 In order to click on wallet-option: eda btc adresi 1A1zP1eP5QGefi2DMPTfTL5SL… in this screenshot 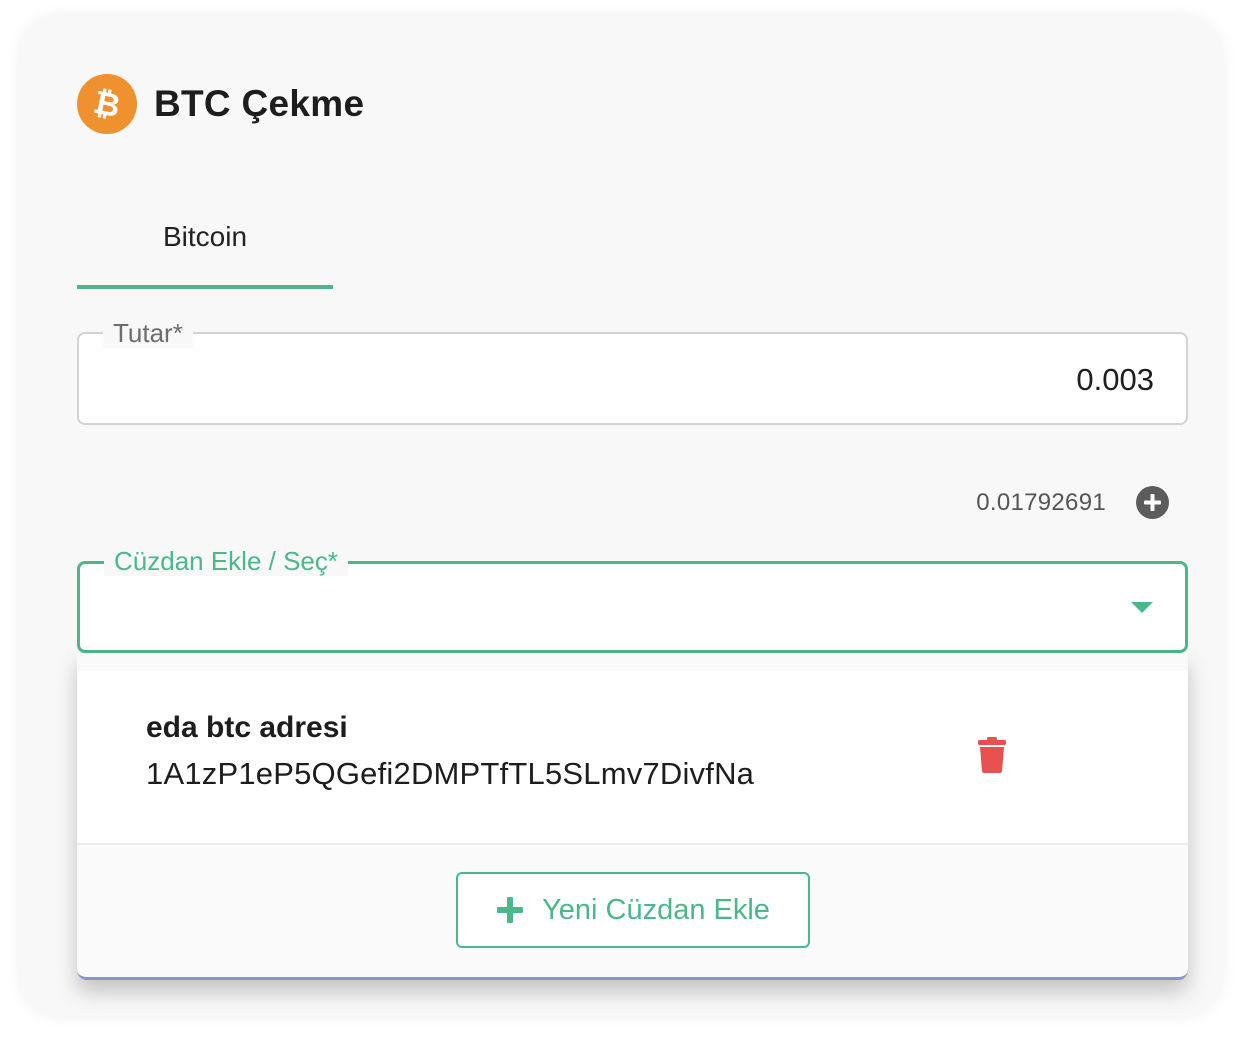, I will do `click(632, 758)`.